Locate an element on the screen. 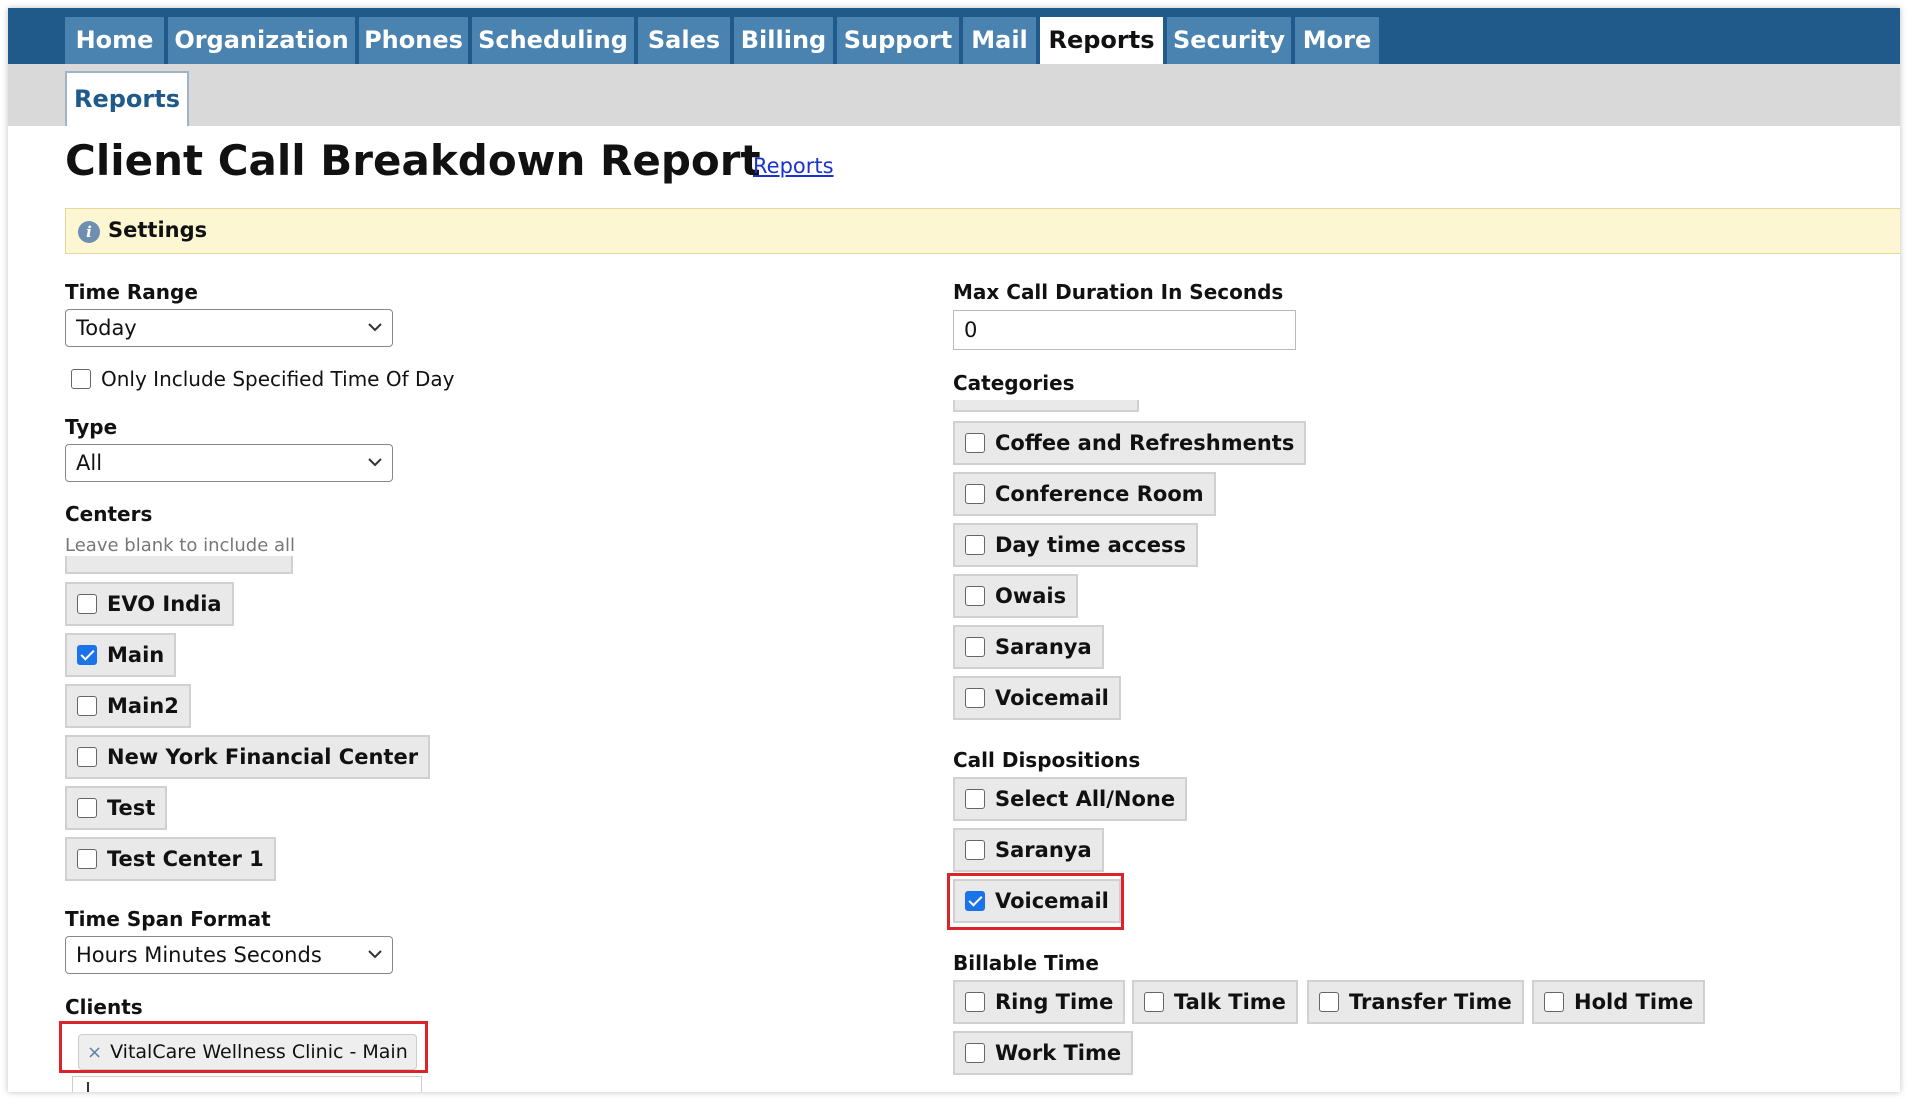  center-chip-evo-india: EVO India is located at coordinates (149, 604).